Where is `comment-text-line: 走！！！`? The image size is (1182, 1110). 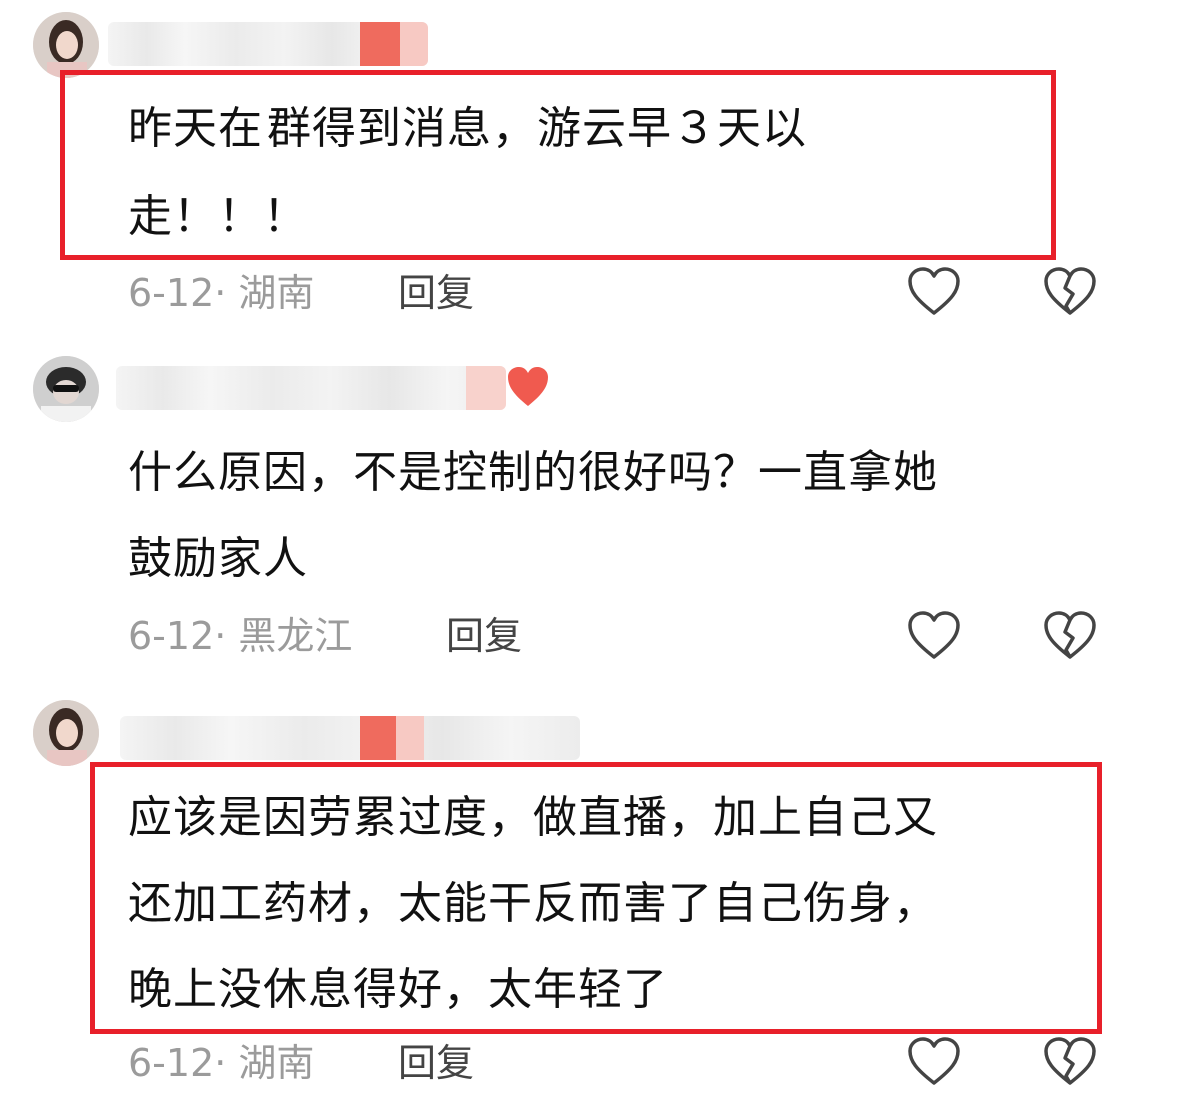 comment-text-line: 走！！！ is located at coordinates (218, 216).